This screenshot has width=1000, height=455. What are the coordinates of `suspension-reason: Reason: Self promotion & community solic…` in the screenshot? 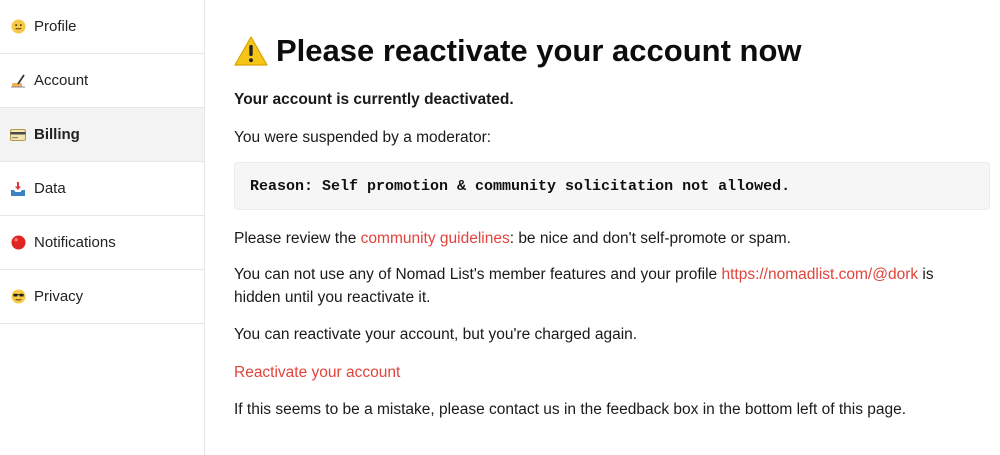 It's located at (612, 186).